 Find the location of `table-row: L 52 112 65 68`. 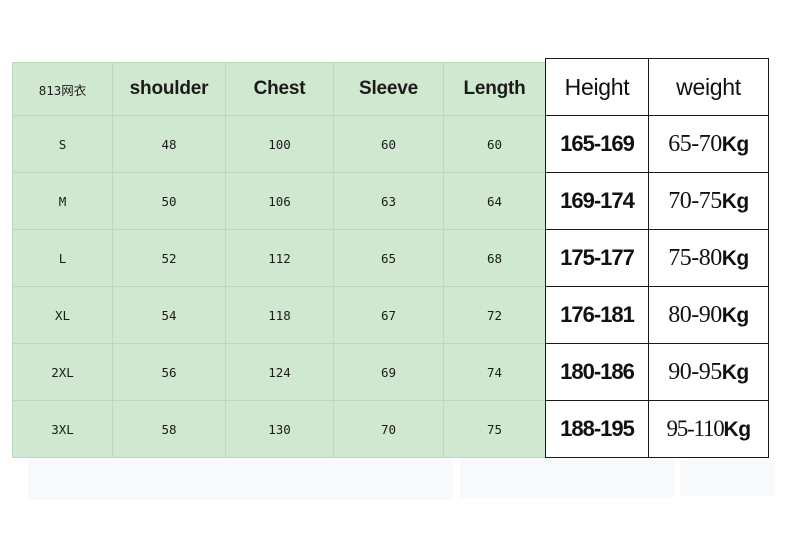

table-row: L 52 112 65 68 is located at coordinates (279, 258).